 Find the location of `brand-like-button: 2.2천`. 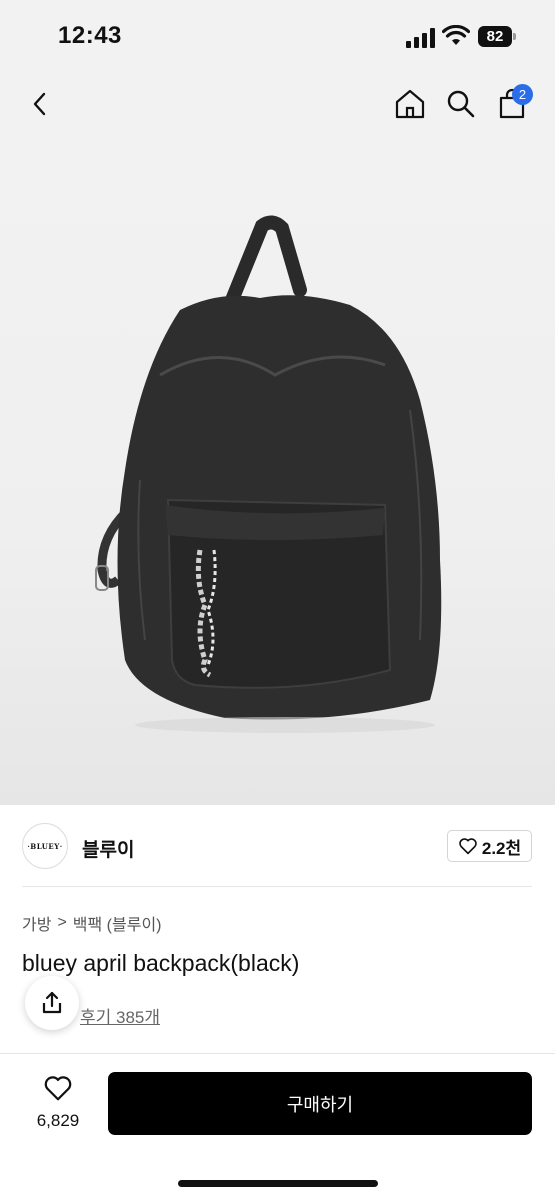

brand-like-button: 2.2천 is located at coordinates (489, 846).